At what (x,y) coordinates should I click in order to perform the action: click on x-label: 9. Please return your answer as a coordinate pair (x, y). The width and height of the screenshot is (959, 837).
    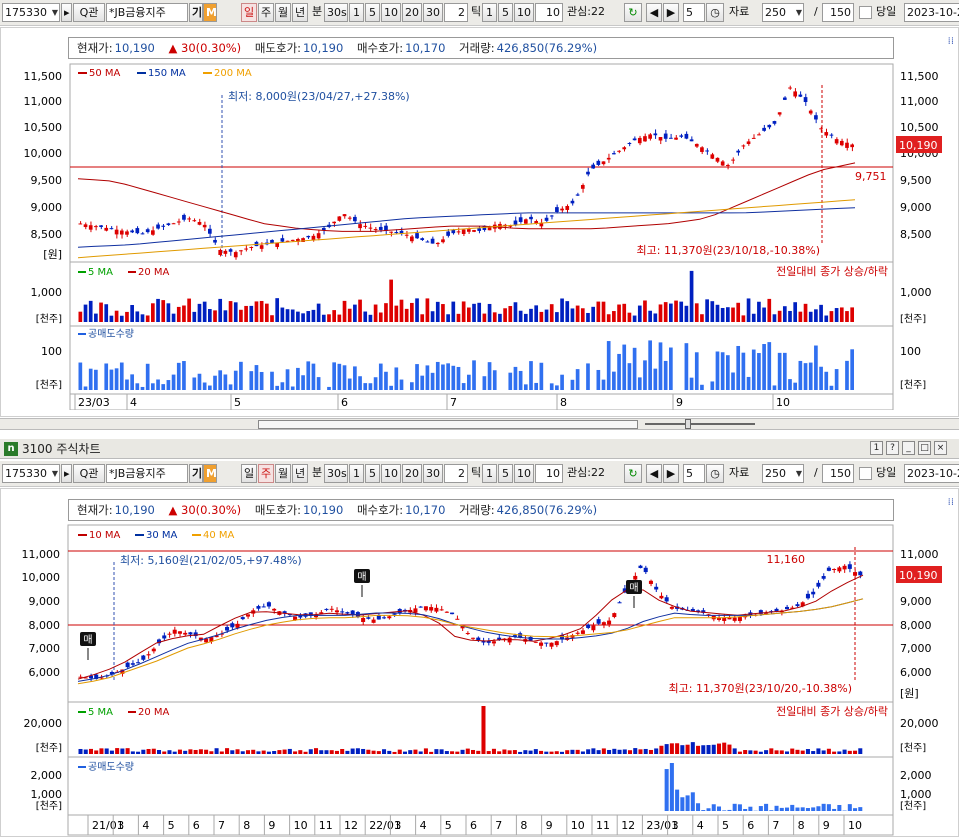
    Looking at the image, I should click on (826, 825).